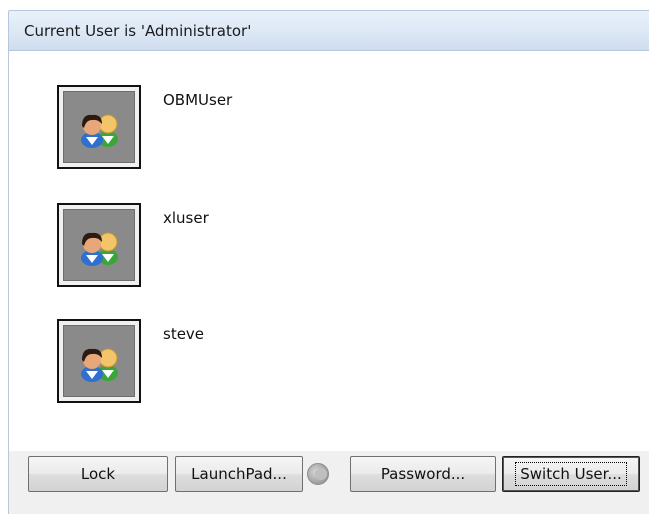  Describe the element at coordinates (198, 100) in the screenshot. I see `user-name: OBMUser` at that location.